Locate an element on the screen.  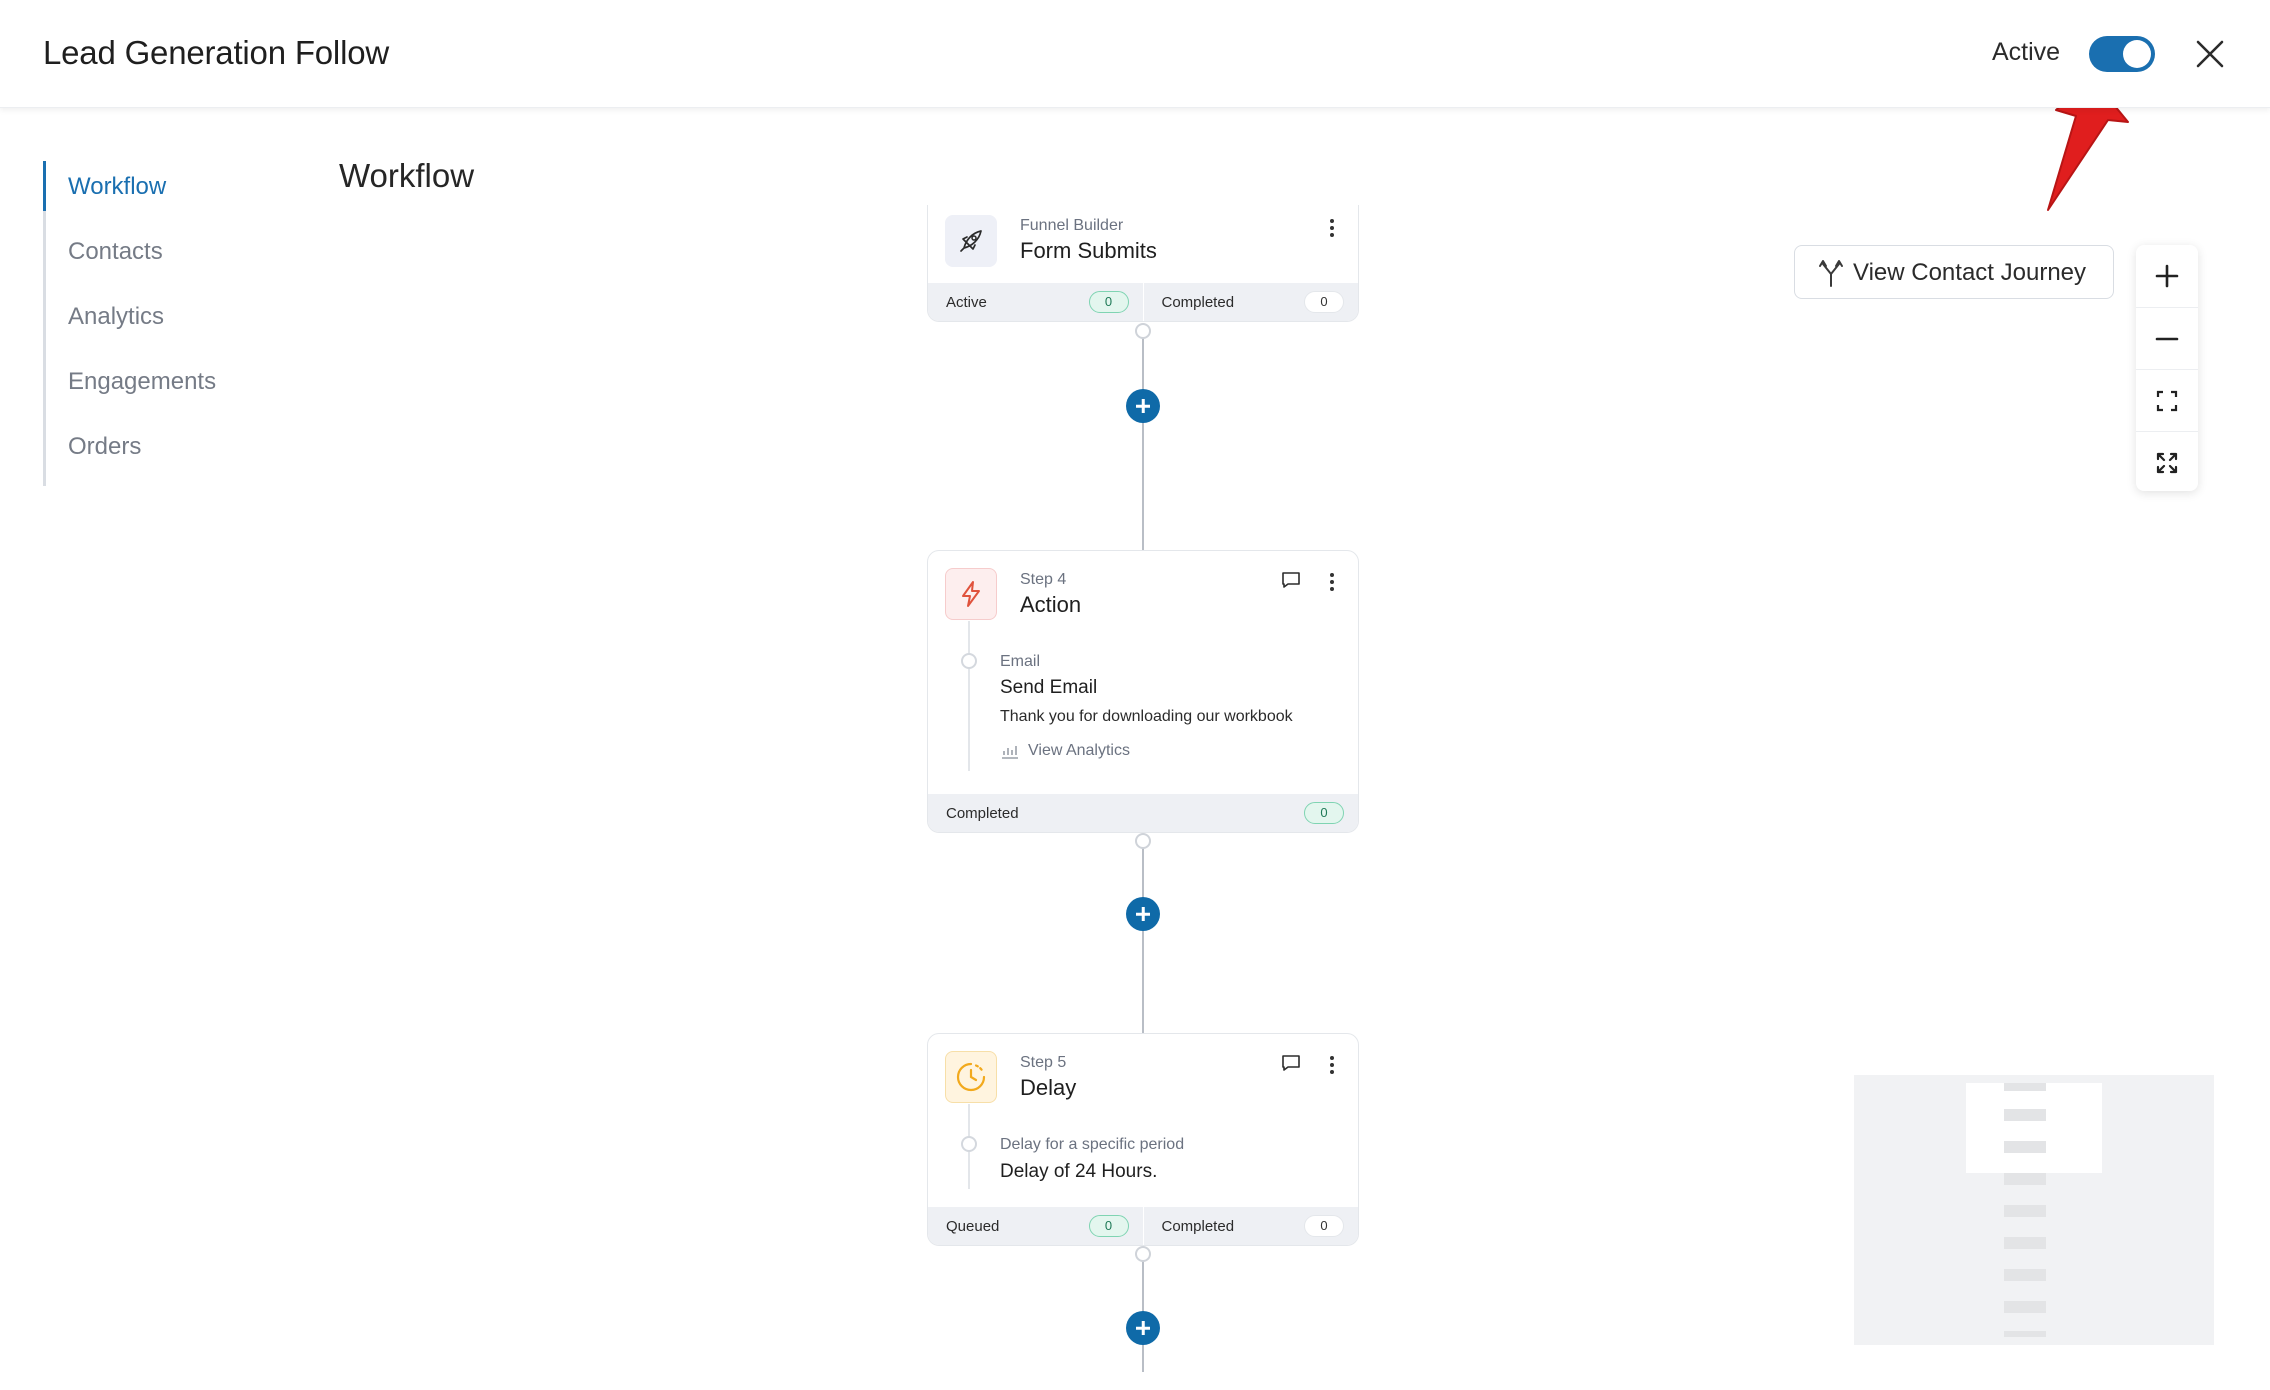
step-footer: Completed 0 is located at coordinates (1143, 813).